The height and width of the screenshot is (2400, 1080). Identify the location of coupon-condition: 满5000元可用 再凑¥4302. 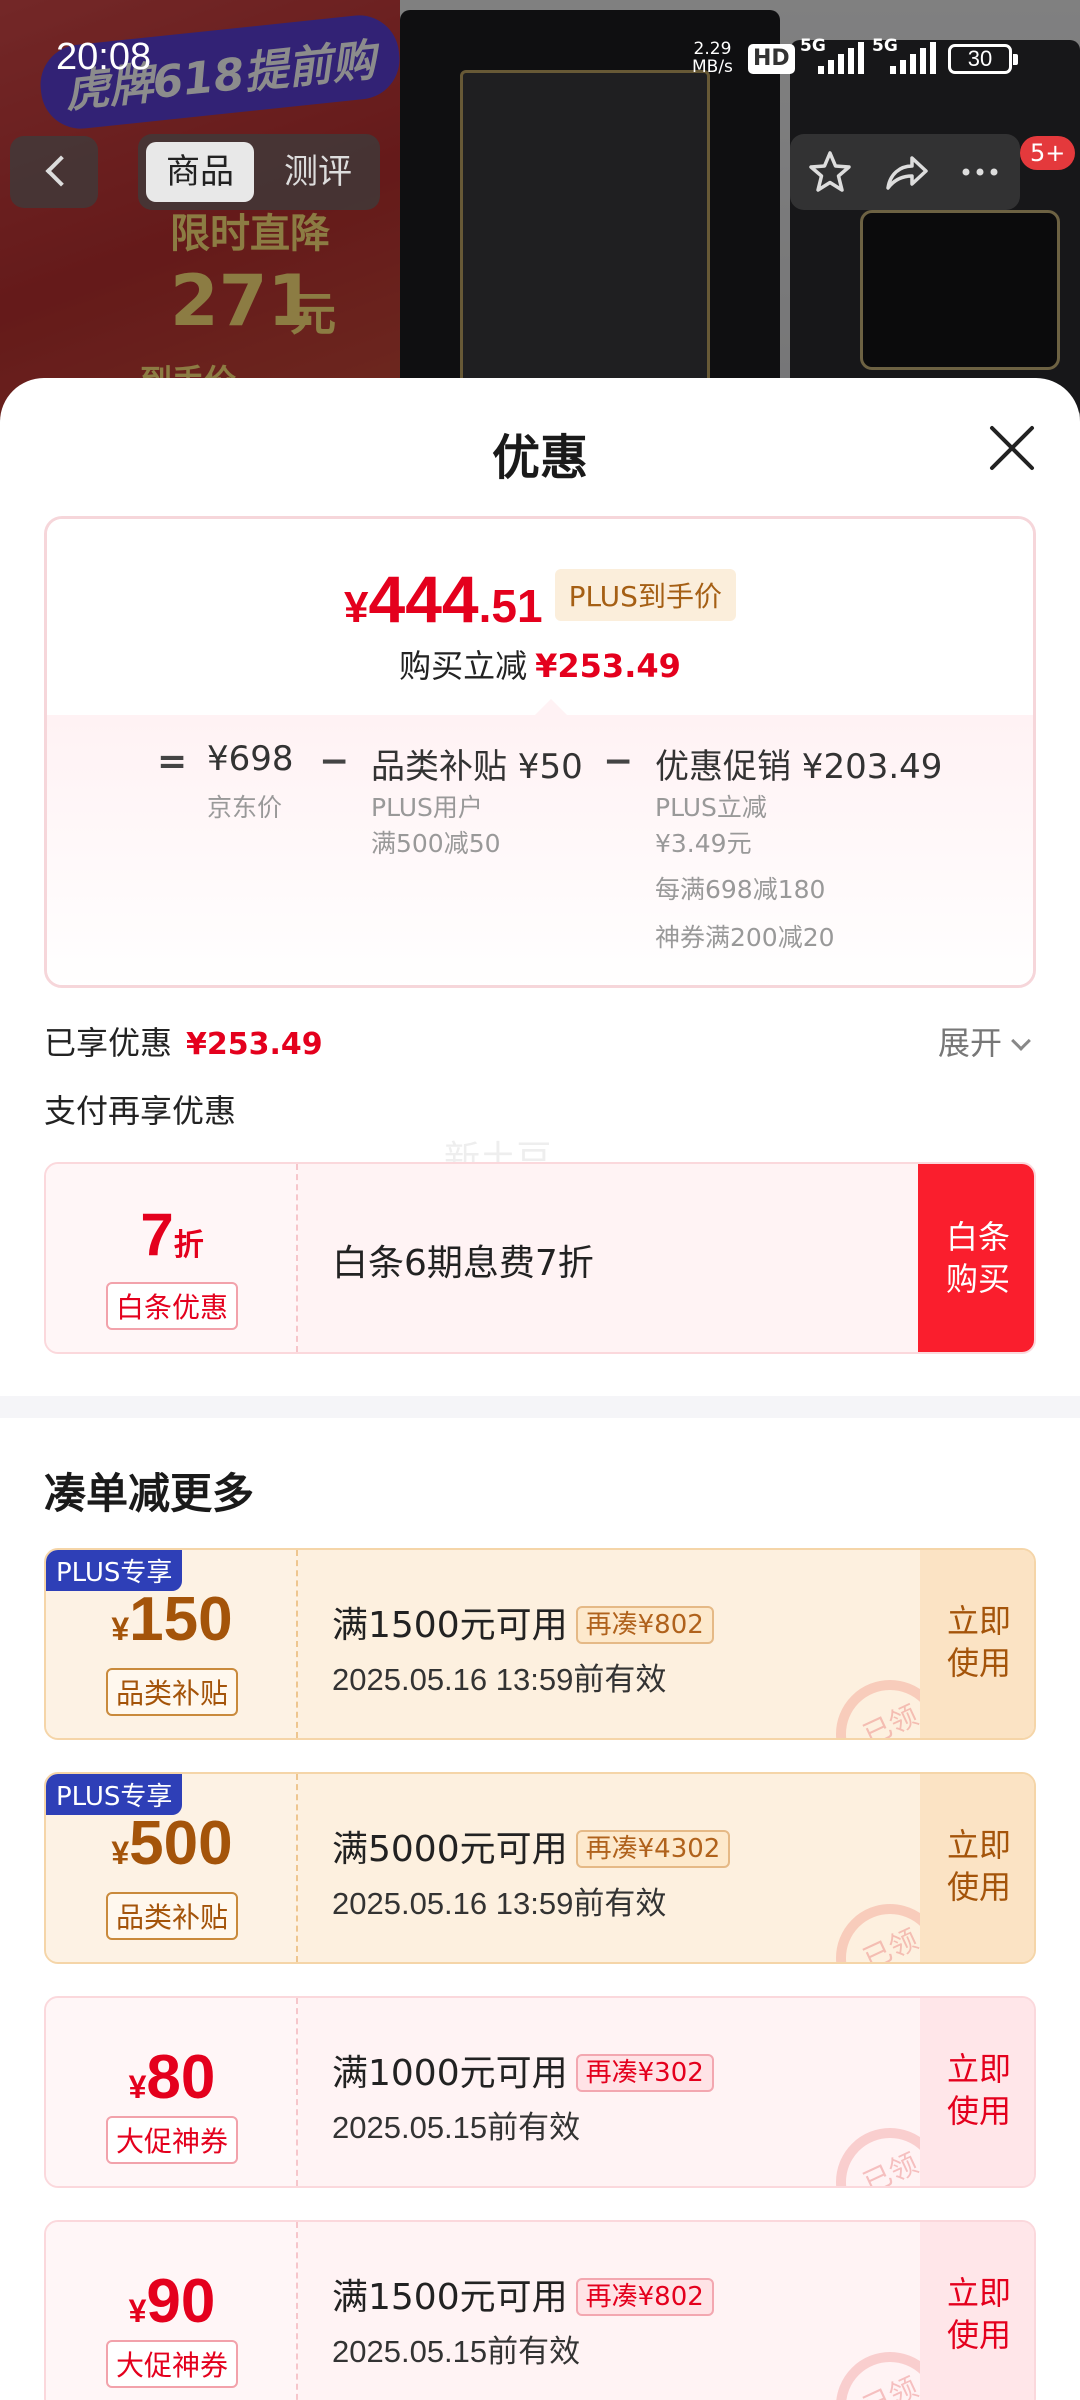
(531, 1846).